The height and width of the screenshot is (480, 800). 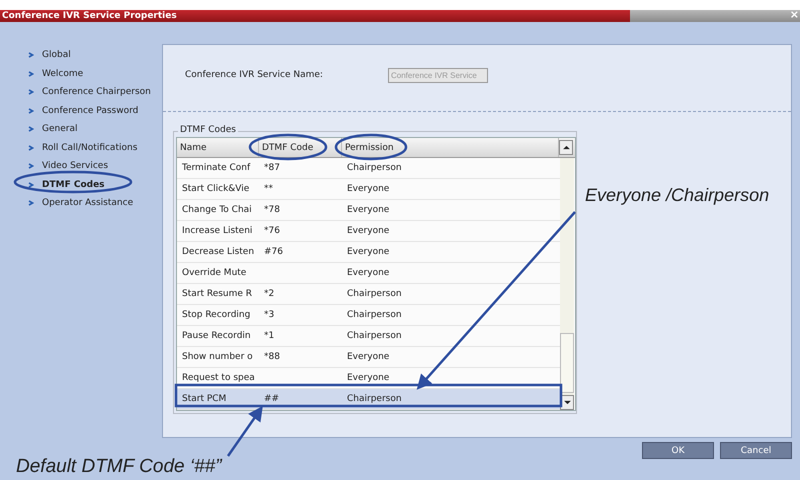 I want to click on sidebar-item: Welcome, so click(x=81, y=73).